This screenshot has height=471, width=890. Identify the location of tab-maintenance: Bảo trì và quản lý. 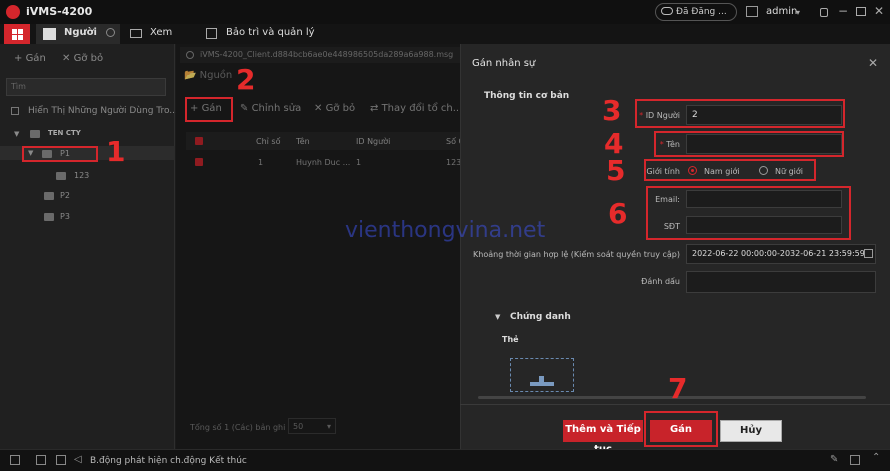
(270, 32).